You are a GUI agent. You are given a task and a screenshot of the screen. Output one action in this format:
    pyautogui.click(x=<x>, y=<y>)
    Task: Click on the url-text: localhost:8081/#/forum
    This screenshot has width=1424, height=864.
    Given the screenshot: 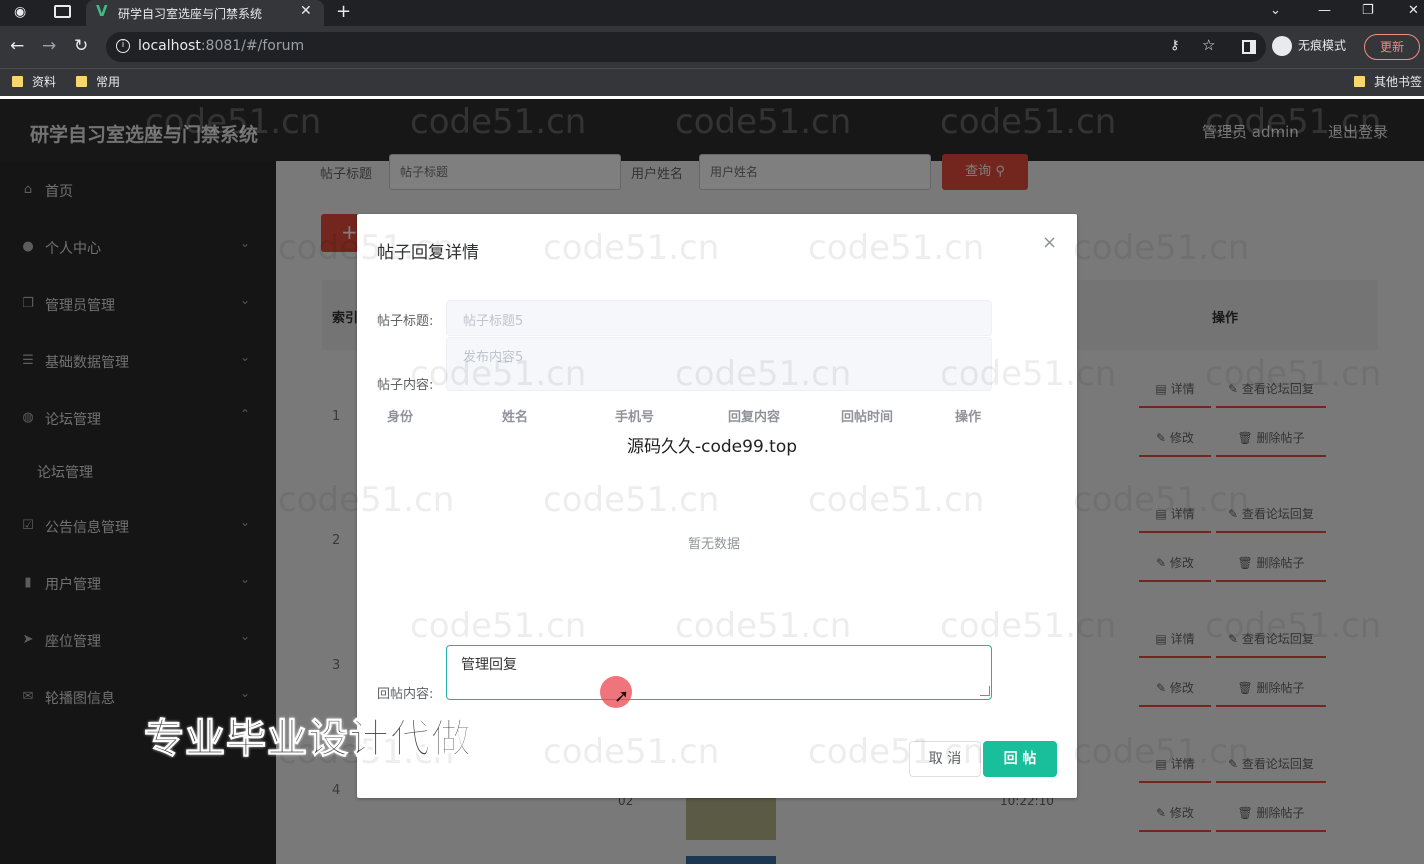 What is the action you would take?
    pyautogui.click(x=221, y=46)
    